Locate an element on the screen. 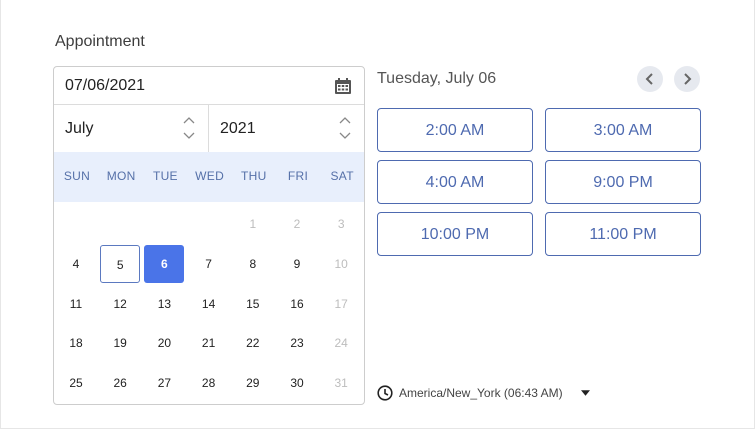  calendar-day: 20 is located at coordinates (164, 343).